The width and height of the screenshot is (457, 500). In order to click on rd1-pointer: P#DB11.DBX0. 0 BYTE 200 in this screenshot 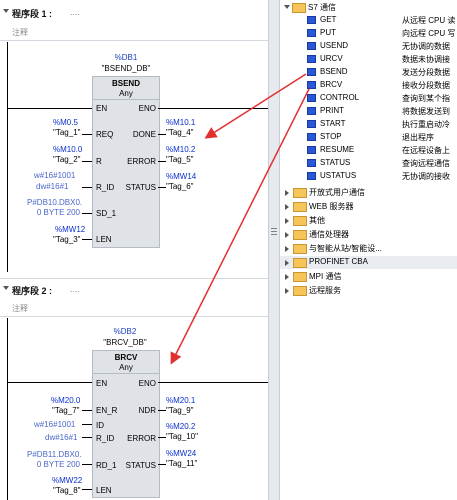, I will do `click(54, 460)`.